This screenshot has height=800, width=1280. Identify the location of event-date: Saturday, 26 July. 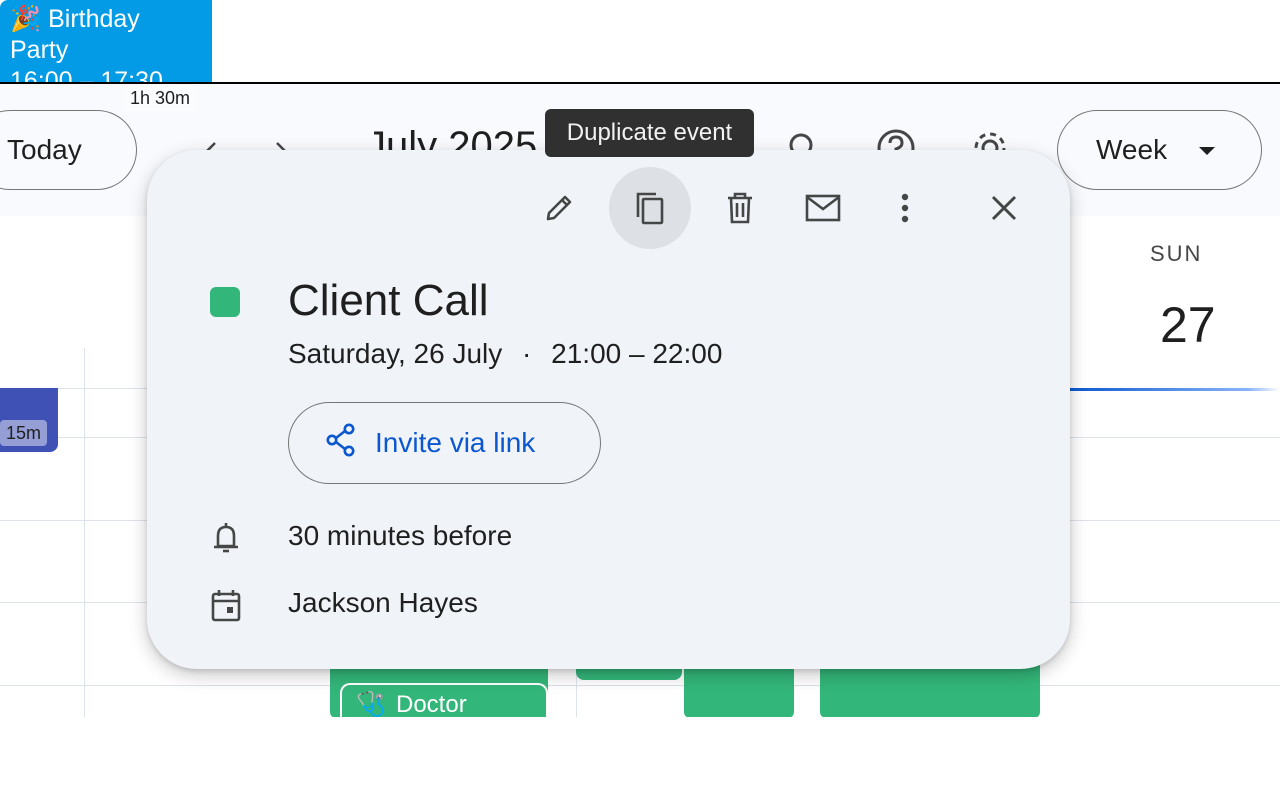
(395, 353).